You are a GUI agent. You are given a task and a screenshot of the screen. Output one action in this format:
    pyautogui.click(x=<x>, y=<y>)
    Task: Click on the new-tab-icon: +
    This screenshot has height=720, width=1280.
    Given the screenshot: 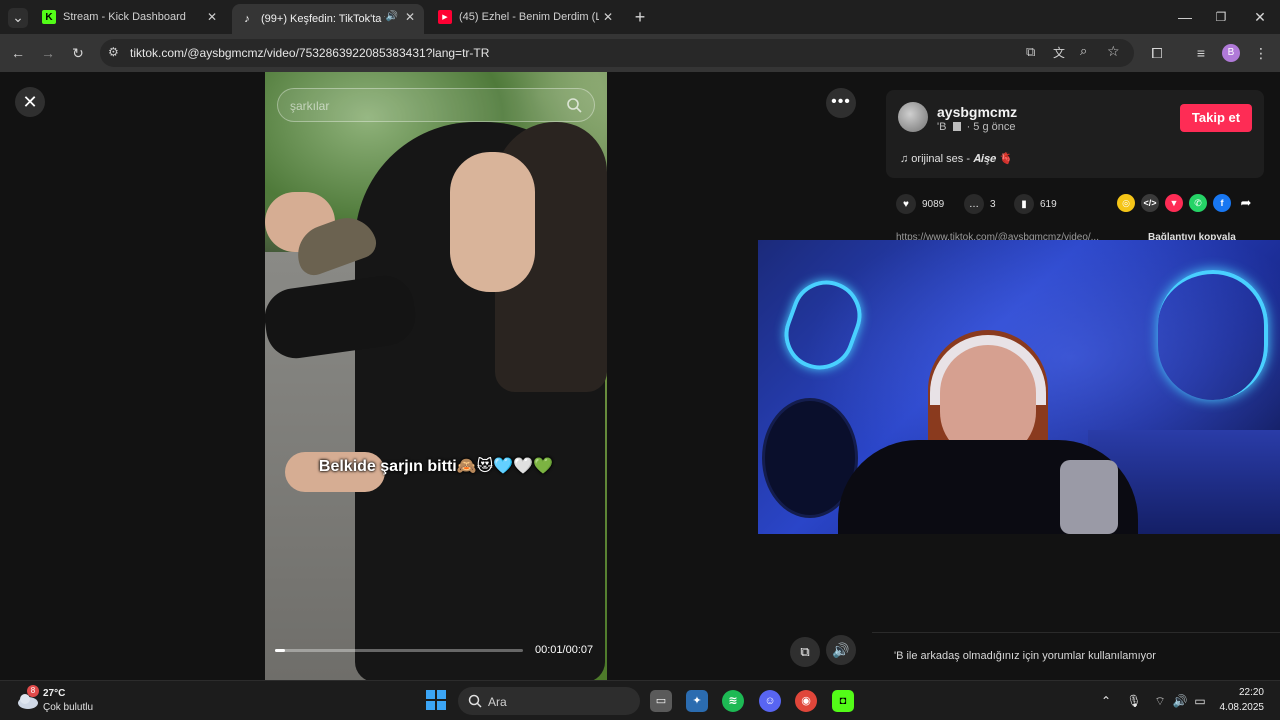 What is the action you would take?
    pyautogui.click(x=640, y=17)
    